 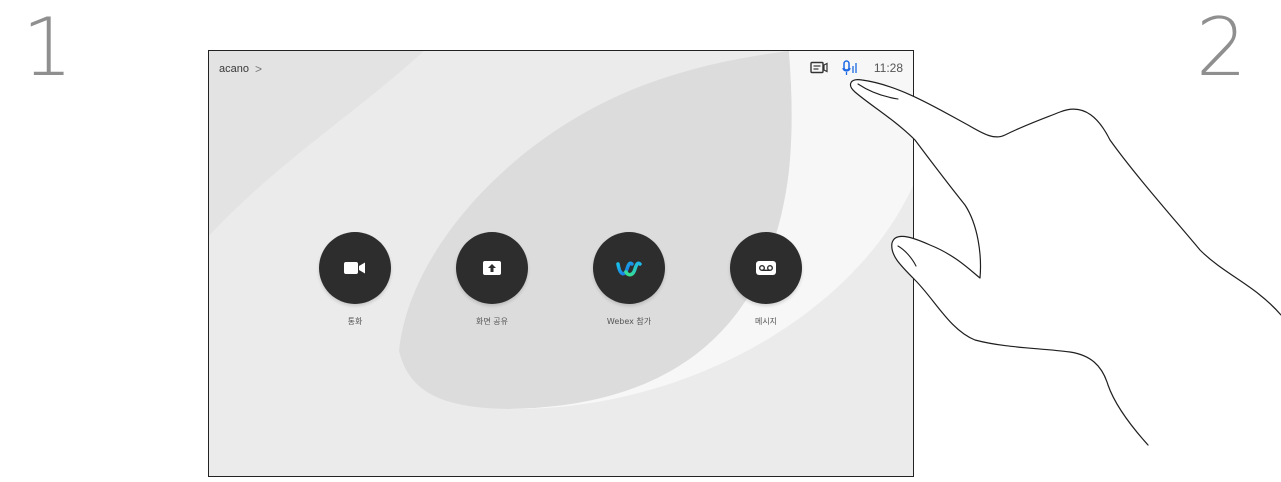 I want to click on action-buttons-row: 통화 화면 공유 Webex 참가 메시지, so click(x=560, y=279).